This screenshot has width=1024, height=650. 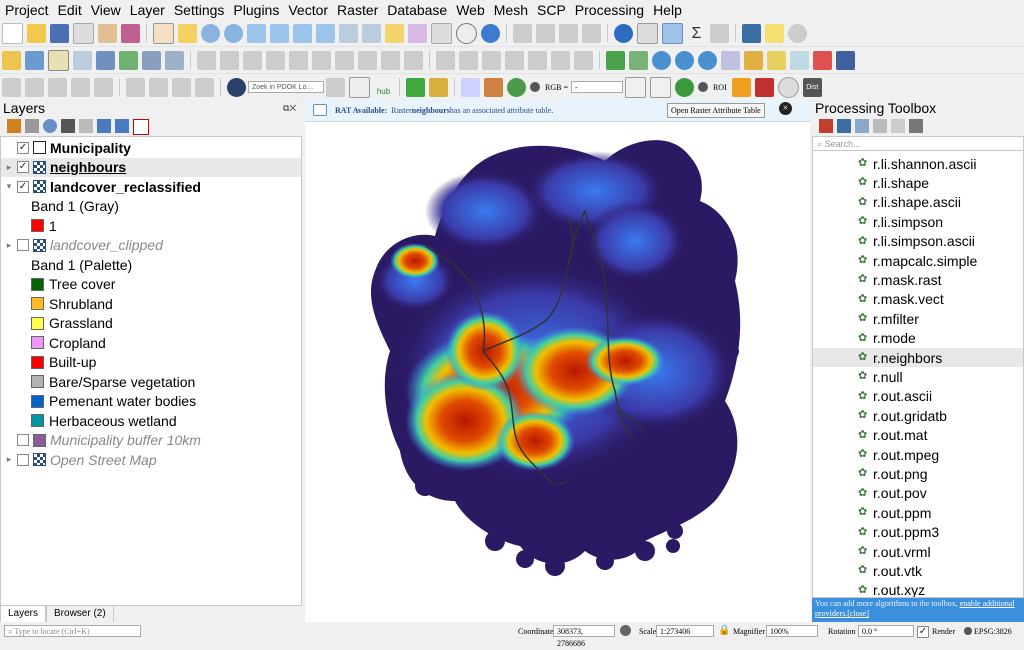 I want to click on add-layer-icon, so click(x=82, y=60).